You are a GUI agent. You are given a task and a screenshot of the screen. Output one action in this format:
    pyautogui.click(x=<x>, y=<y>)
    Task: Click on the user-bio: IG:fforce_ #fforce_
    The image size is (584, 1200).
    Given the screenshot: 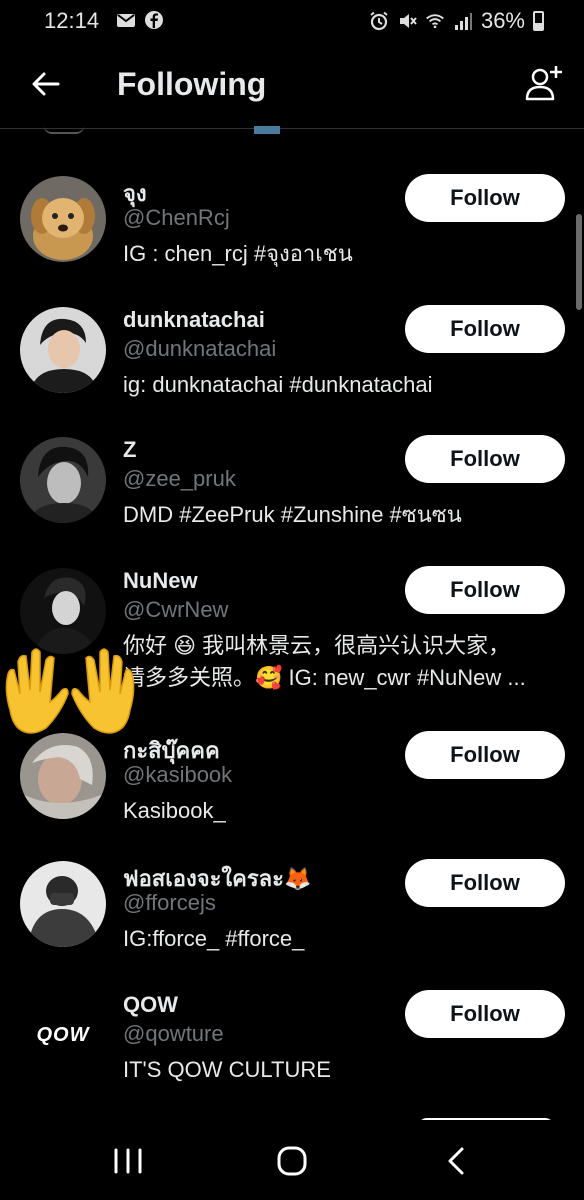 What is the action you would take?
    pyautogui.click(x=214, y=938)
    